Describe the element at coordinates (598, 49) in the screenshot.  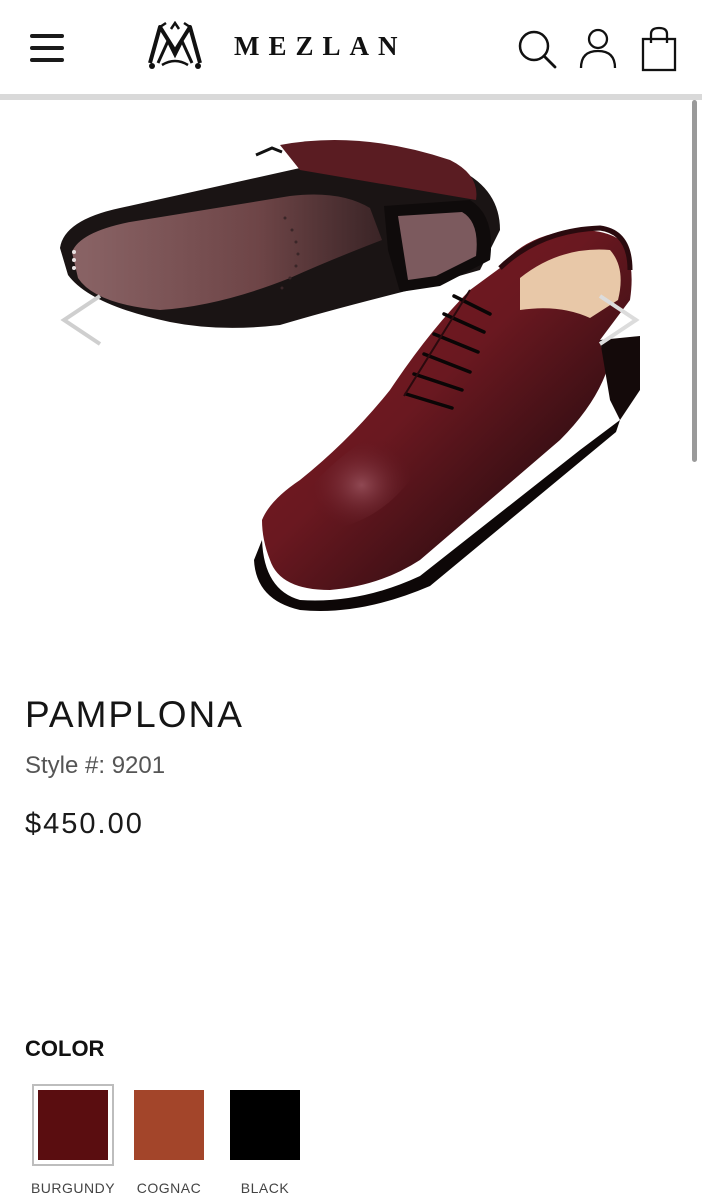
I see `account-icon` at that location.